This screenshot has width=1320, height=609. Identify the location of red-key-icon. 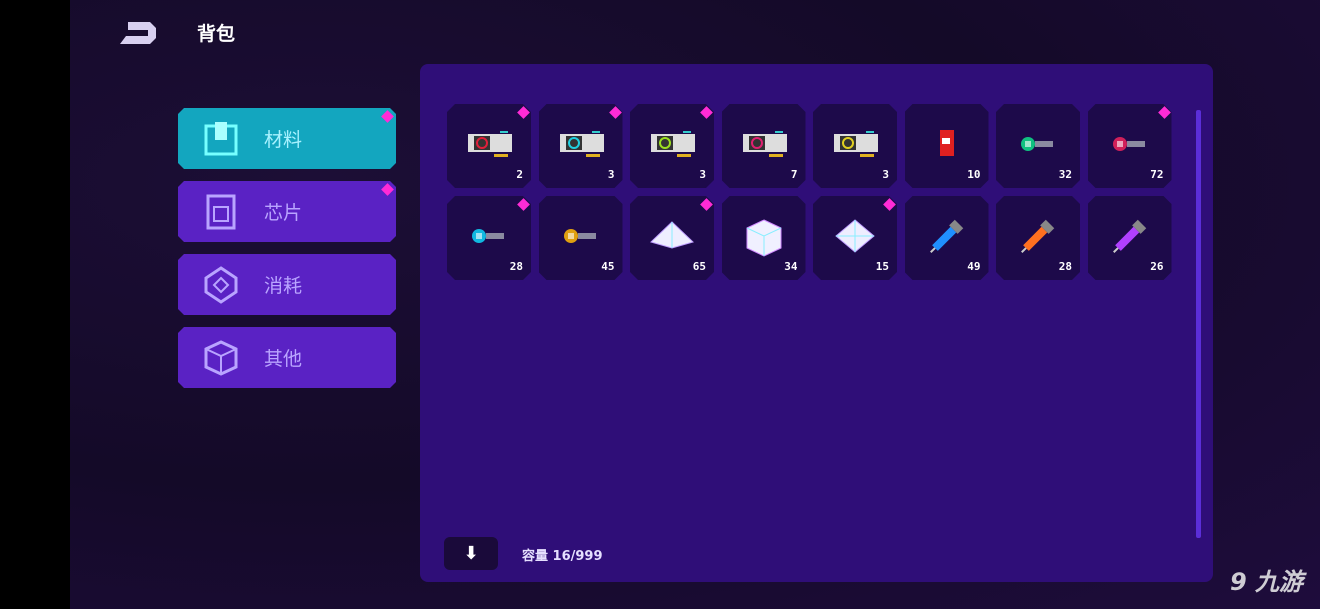
(1130, 146).